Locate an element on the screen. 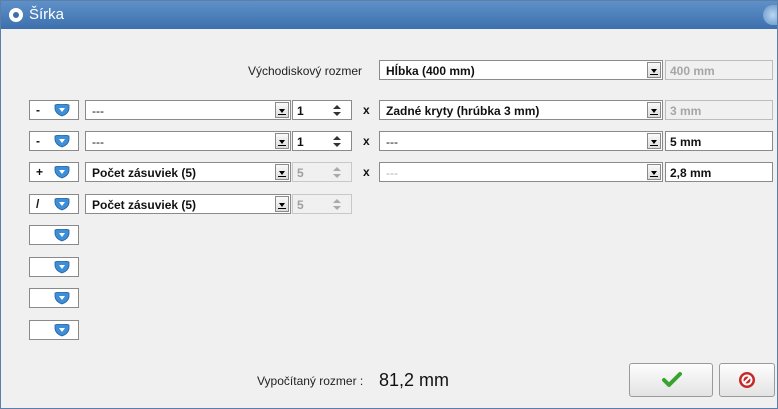 The image size is (778, 409). value-field-2-value: 5 mm is located at coordinates (686, 142).